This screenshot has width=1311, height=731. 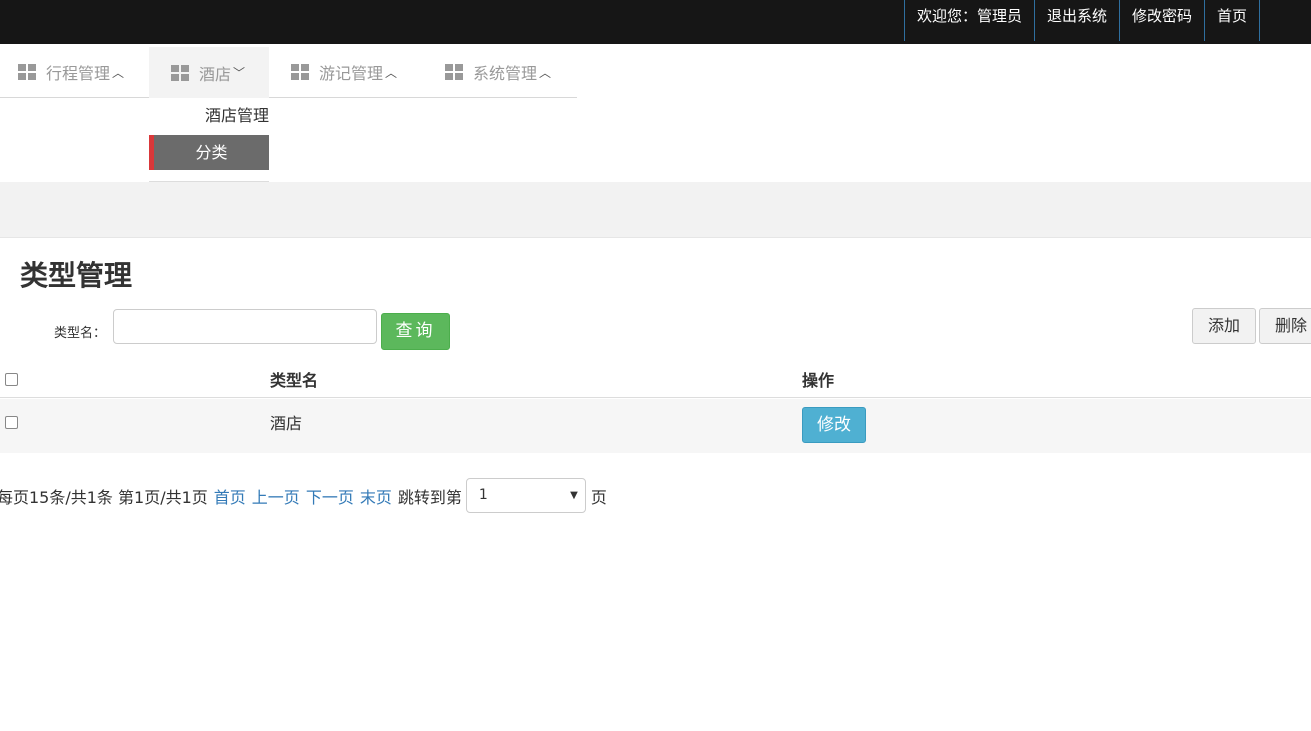 I want to click on nav-item-system: 系统管理 ︿, so click(x=500, y=72).